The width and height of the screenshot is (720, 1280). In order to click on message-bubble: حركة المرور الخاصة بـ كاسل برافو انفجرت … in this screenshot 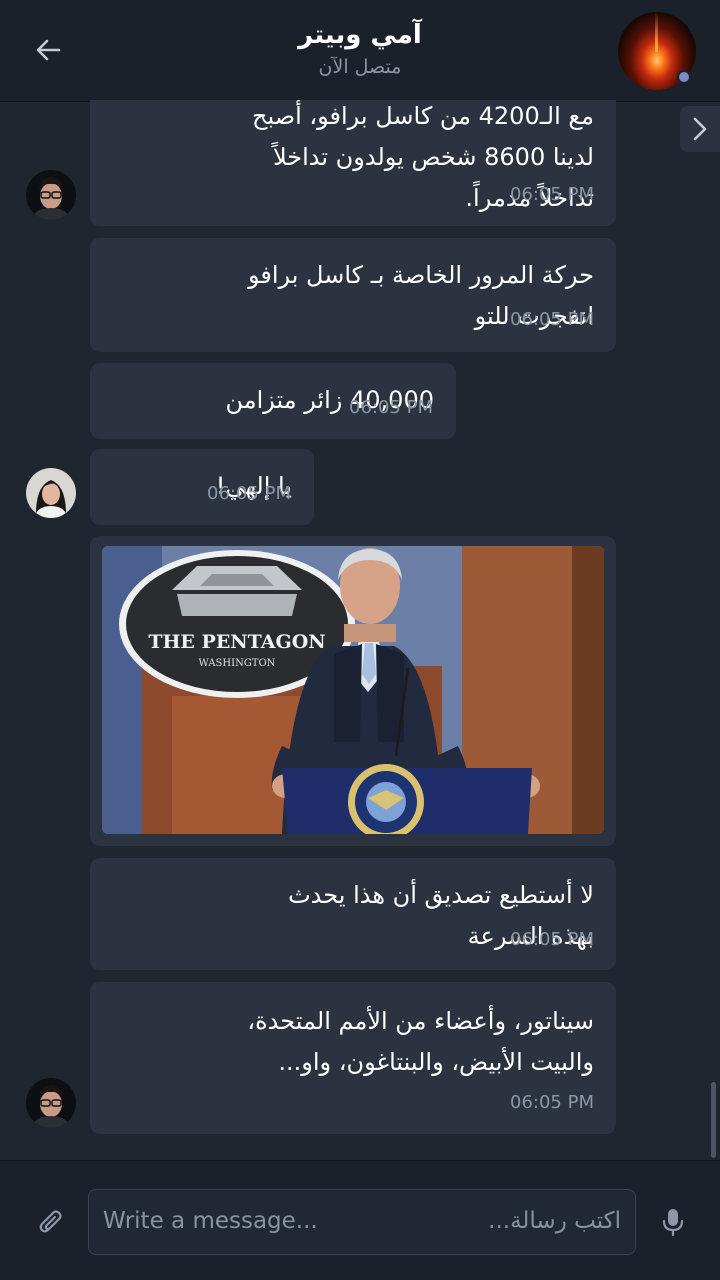, I will do `click(353, 295)`.